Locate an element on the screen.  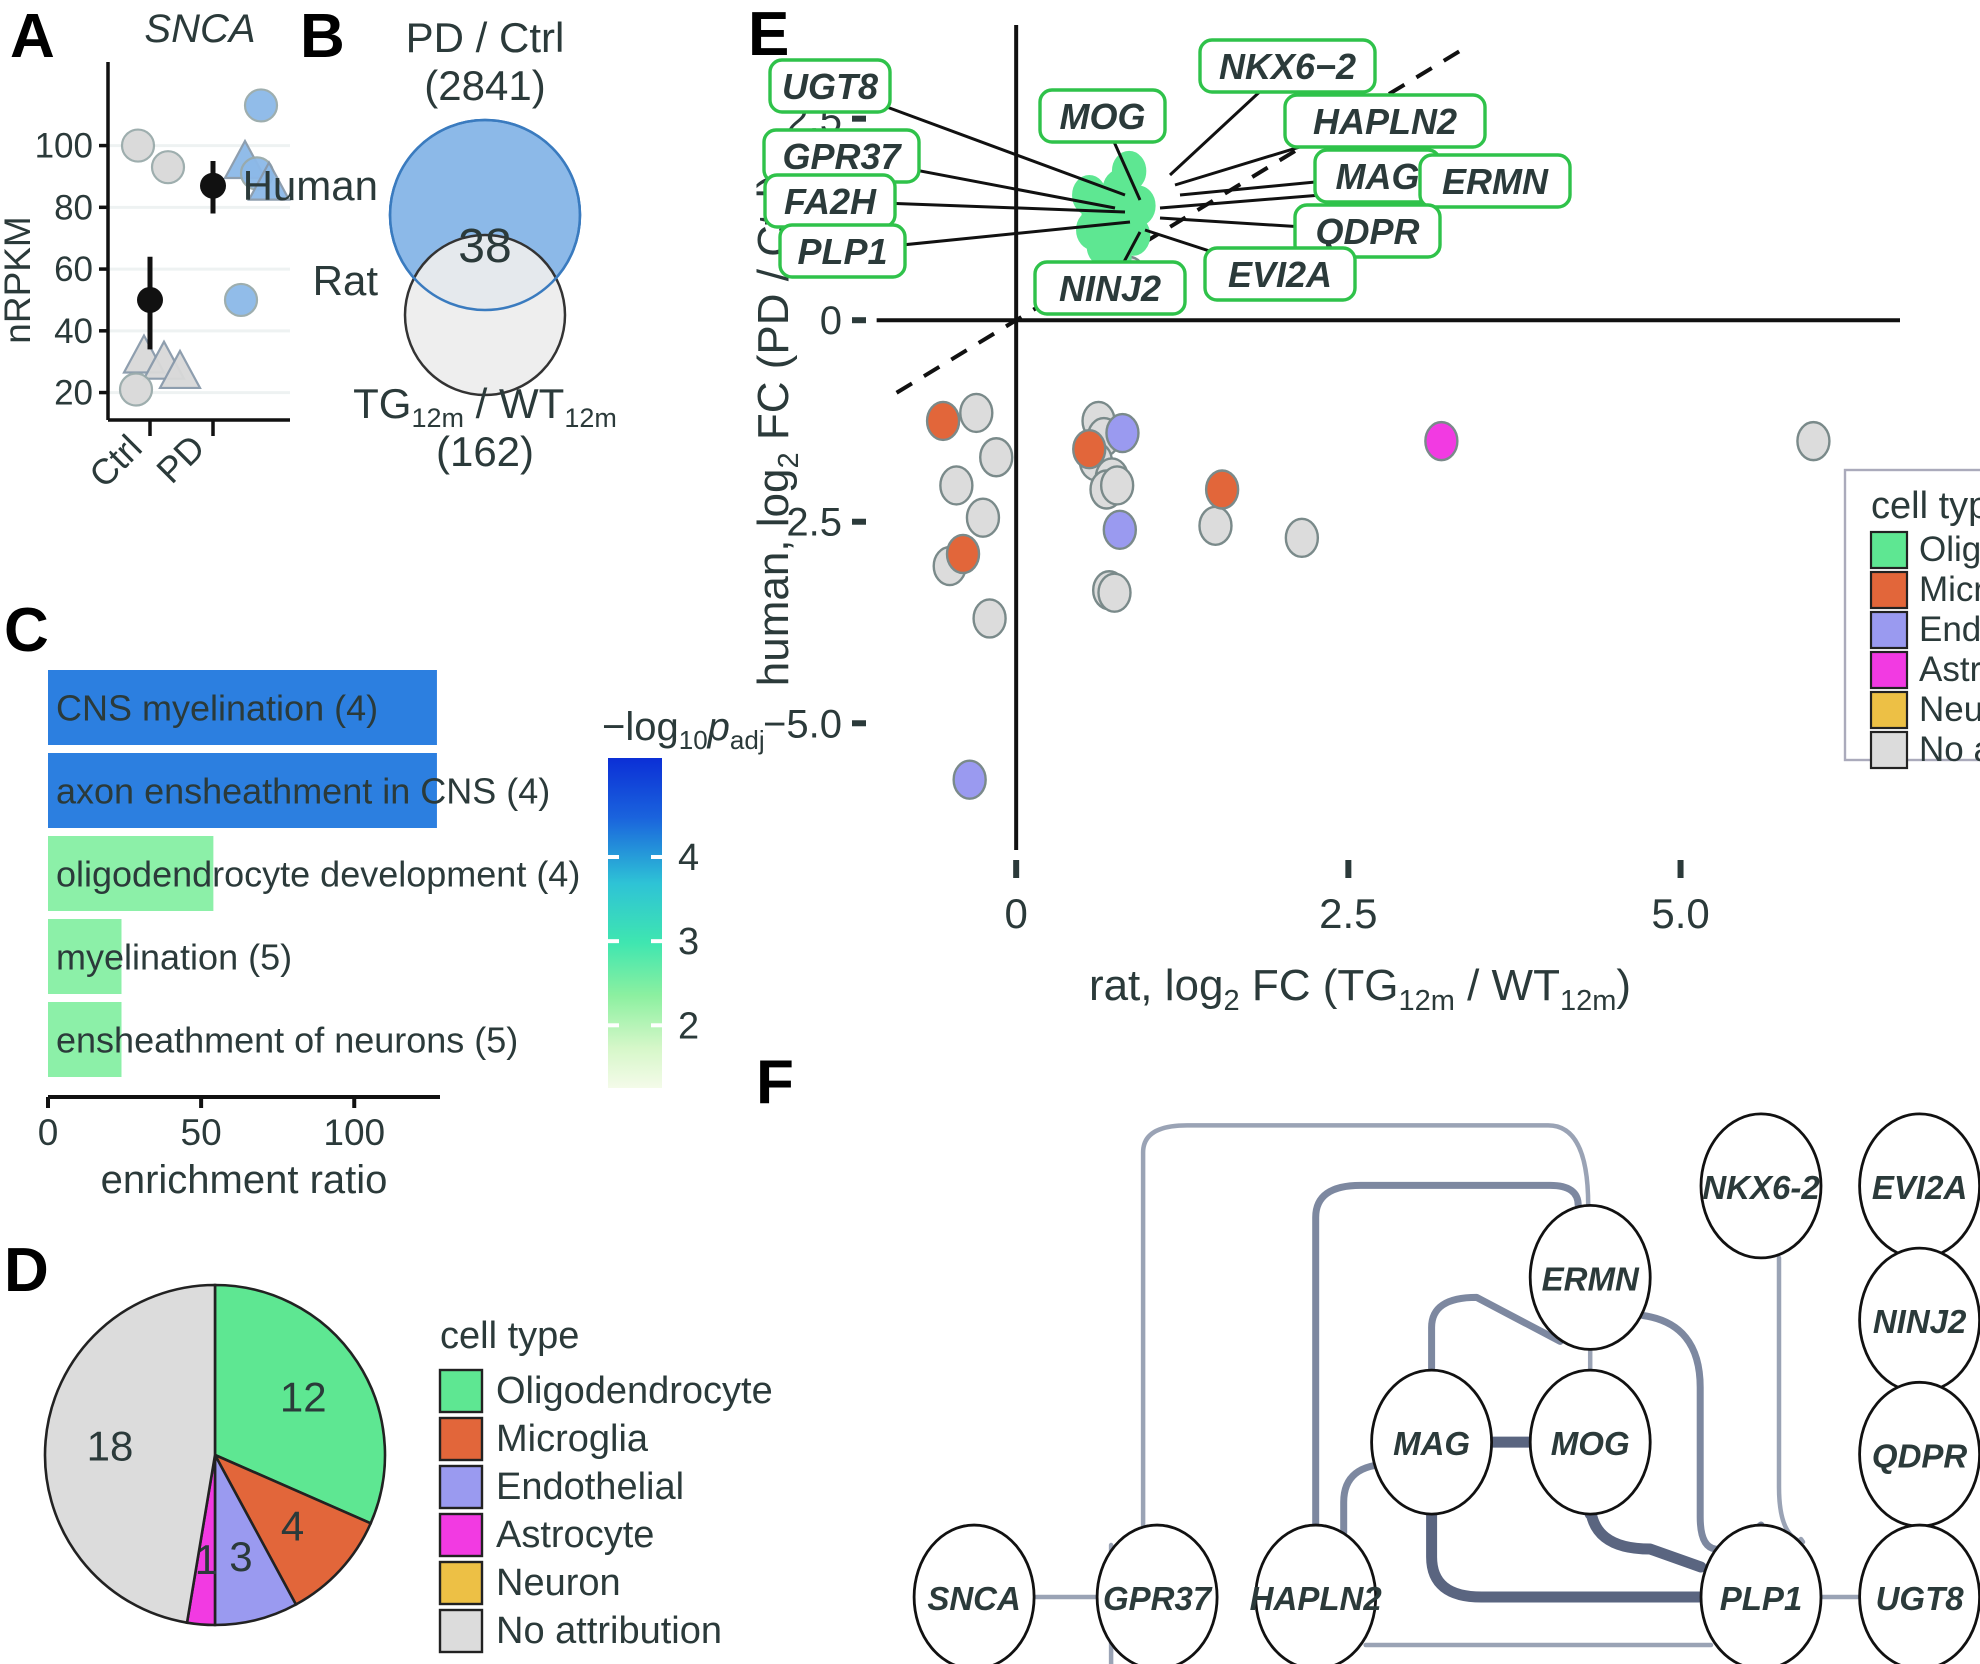
e-legend-label: Oligodendrocyte is located at coordinates (1949, 549).